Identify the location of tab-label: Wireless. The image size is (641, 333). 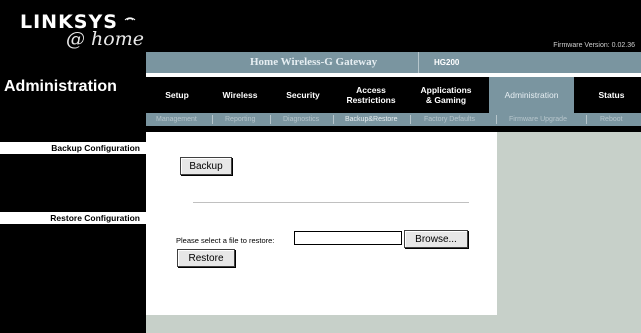
(240, 95).